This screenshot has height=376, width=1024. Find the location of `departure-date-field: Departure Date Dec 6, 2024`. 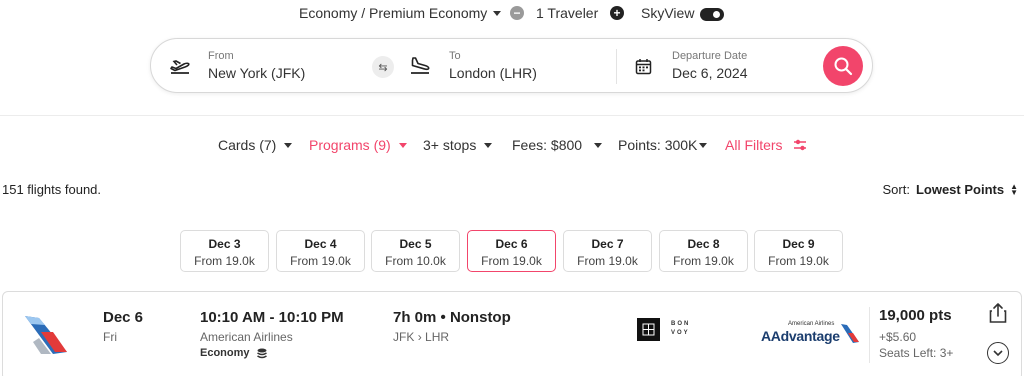

departure-date-field: Departure Date Dec 6, 2024 is located at coordinates (717, 66).